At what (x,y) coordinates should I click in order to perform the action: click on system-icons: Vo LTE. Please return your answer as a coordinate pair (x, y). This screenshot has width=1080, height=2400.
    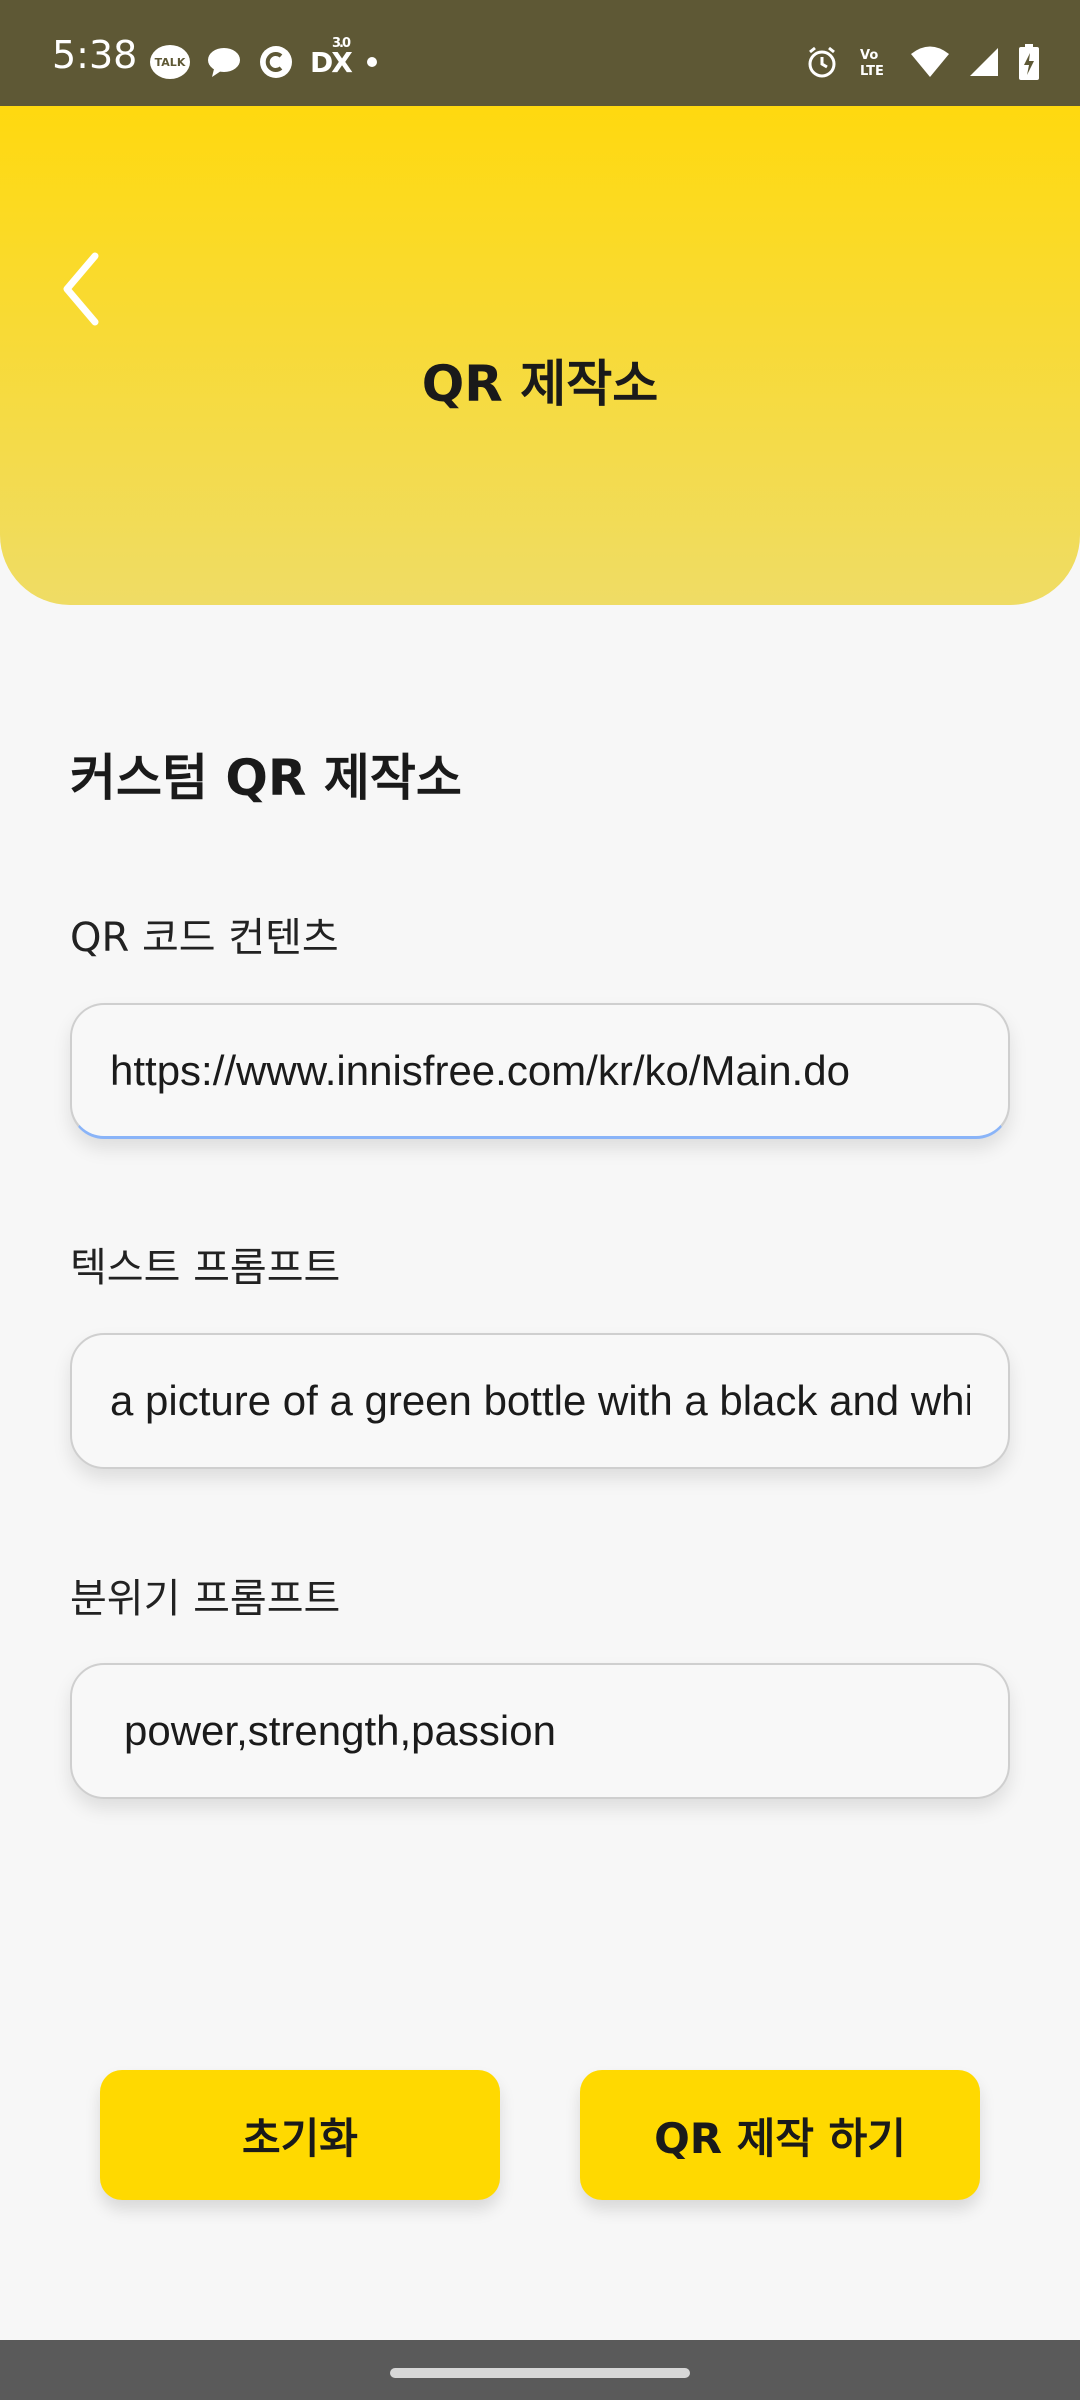
    Looking at the image, I should click on (922, 62).